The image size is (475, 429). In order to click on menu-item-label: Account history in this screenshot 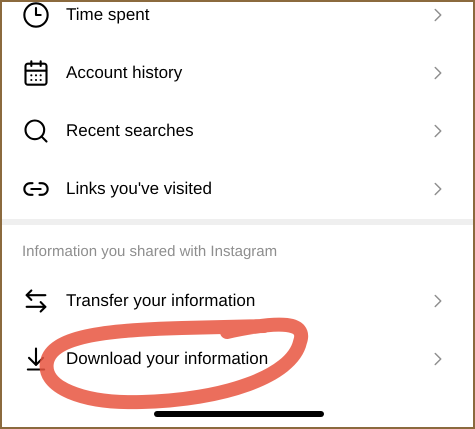, I will do `click(125, 73)`.